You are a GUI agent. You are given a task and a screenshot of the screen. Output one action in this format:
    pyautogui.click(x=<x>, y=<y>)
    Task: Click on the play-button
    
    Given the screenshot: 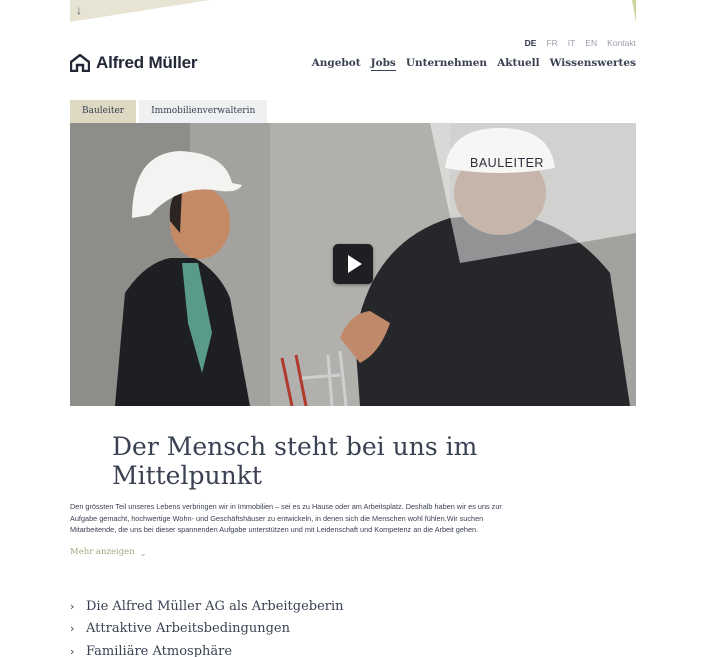 What is the action you would take?
    pyautogui.click(x=353, y=264)
    